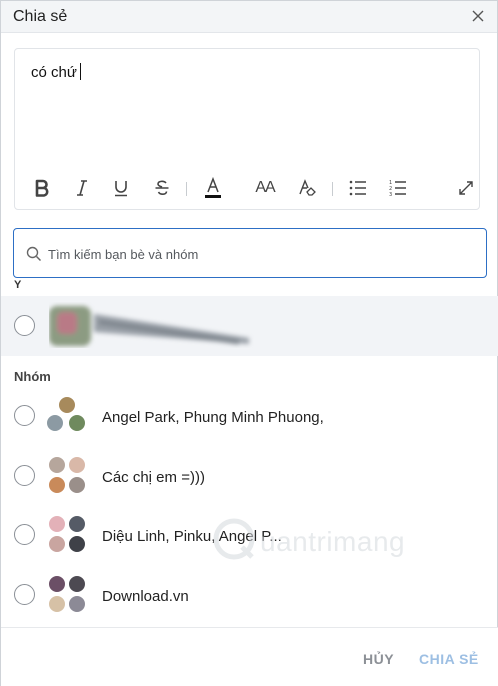 The image size is (498, 686). I want to click on cancel-button: HỦY, so click(378, 659).